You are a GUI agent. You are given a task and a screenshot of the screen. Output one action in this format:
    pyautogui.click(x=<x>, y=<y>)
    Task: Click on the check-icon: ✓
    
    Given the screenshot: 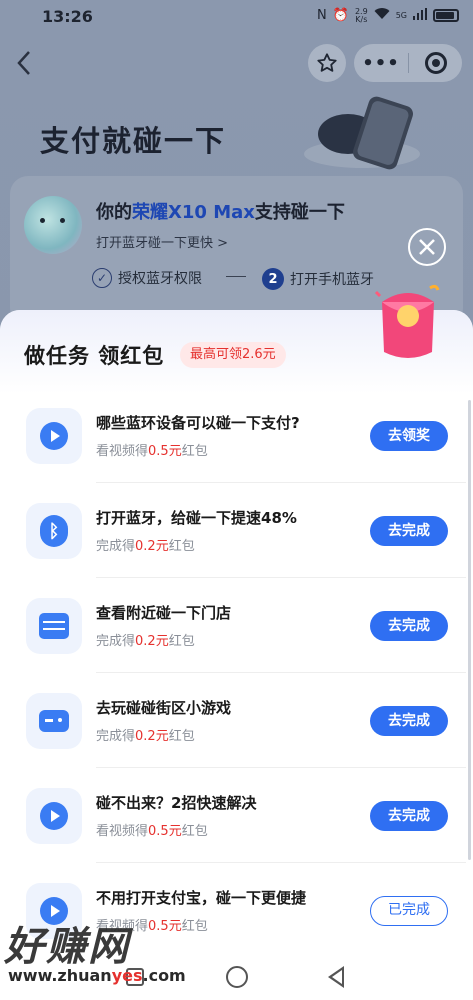 What is the action you would take?
    pyautogui.click(x=102, y=278)
    